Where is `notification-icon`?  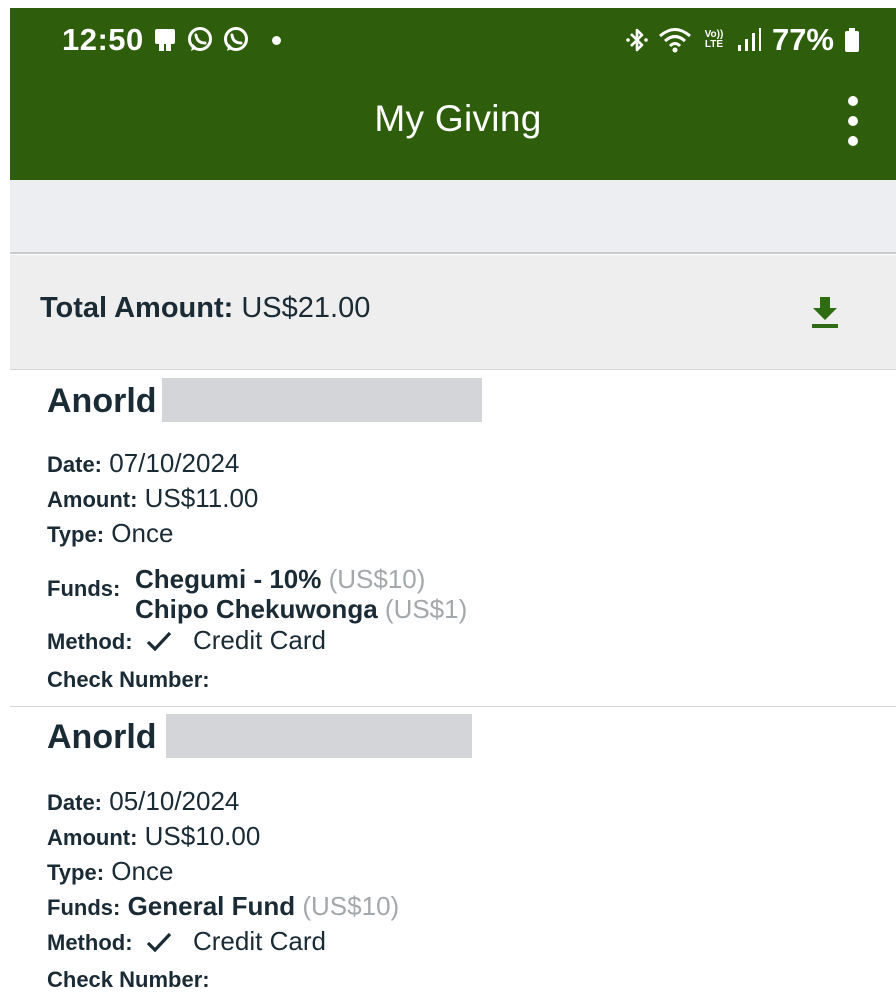 notification-icon is located at coordinates (165, 40).